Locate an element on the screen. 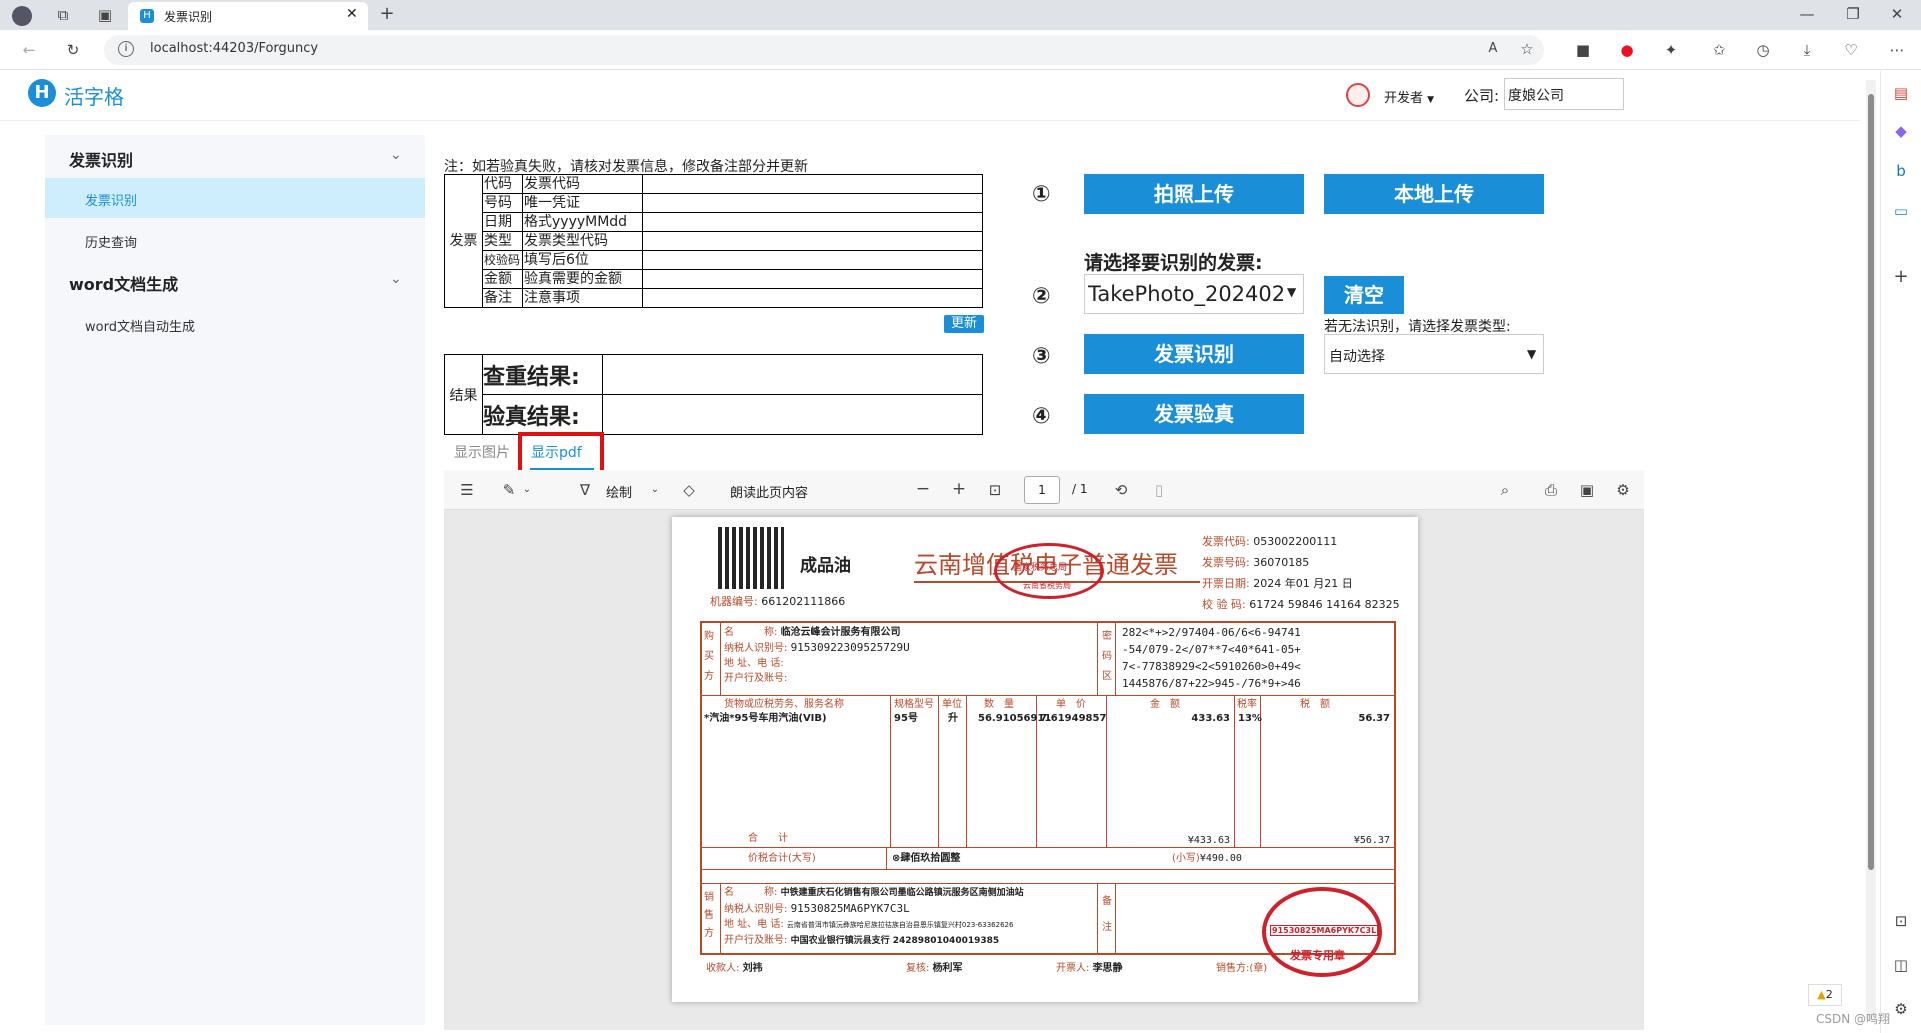  extension-game-icon: ■ is located at coordinates (1583, 50).